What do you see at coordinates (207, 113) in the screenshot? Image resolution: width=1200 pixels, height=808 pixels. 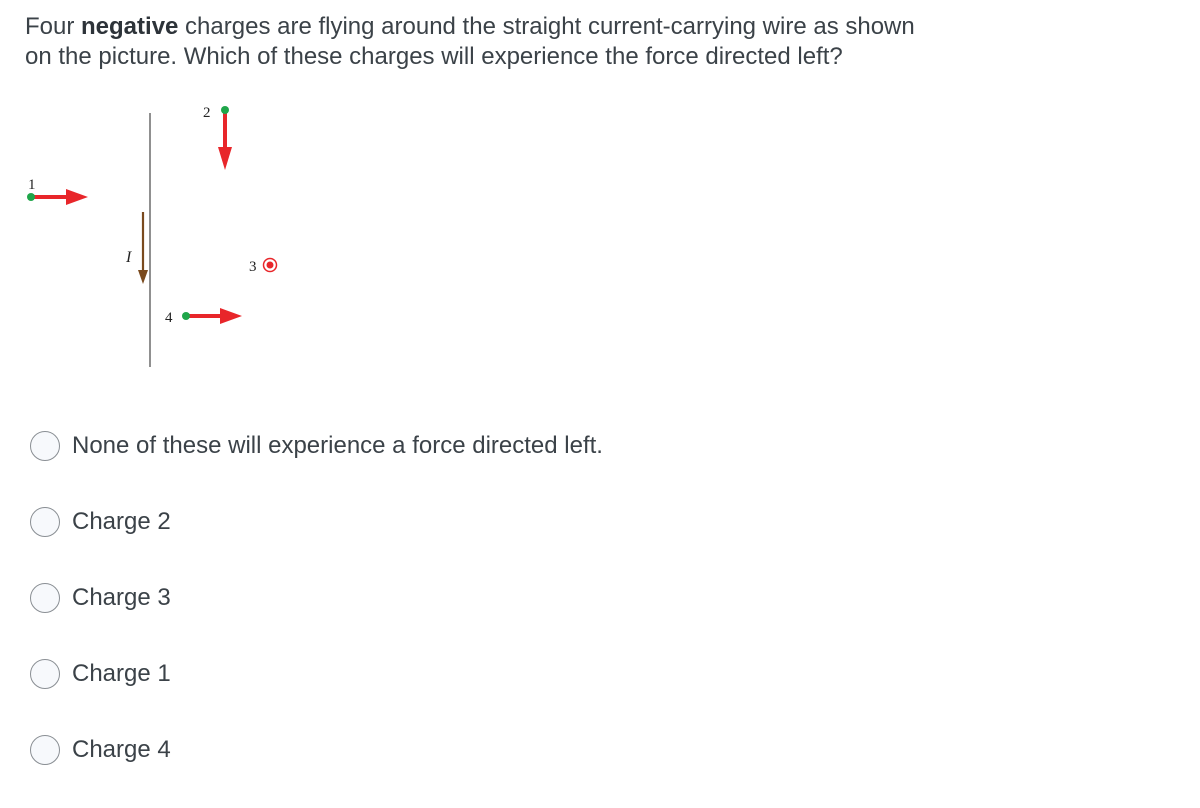 I see `charge-2-label: 2` at bounding box center [207, 113].